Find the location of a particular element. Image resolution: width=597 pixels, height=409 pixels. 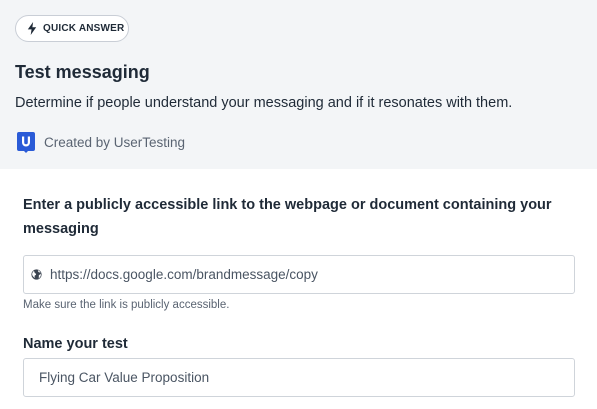

badge-label: QUICK ANSWER is located at coordinates (84, 28).